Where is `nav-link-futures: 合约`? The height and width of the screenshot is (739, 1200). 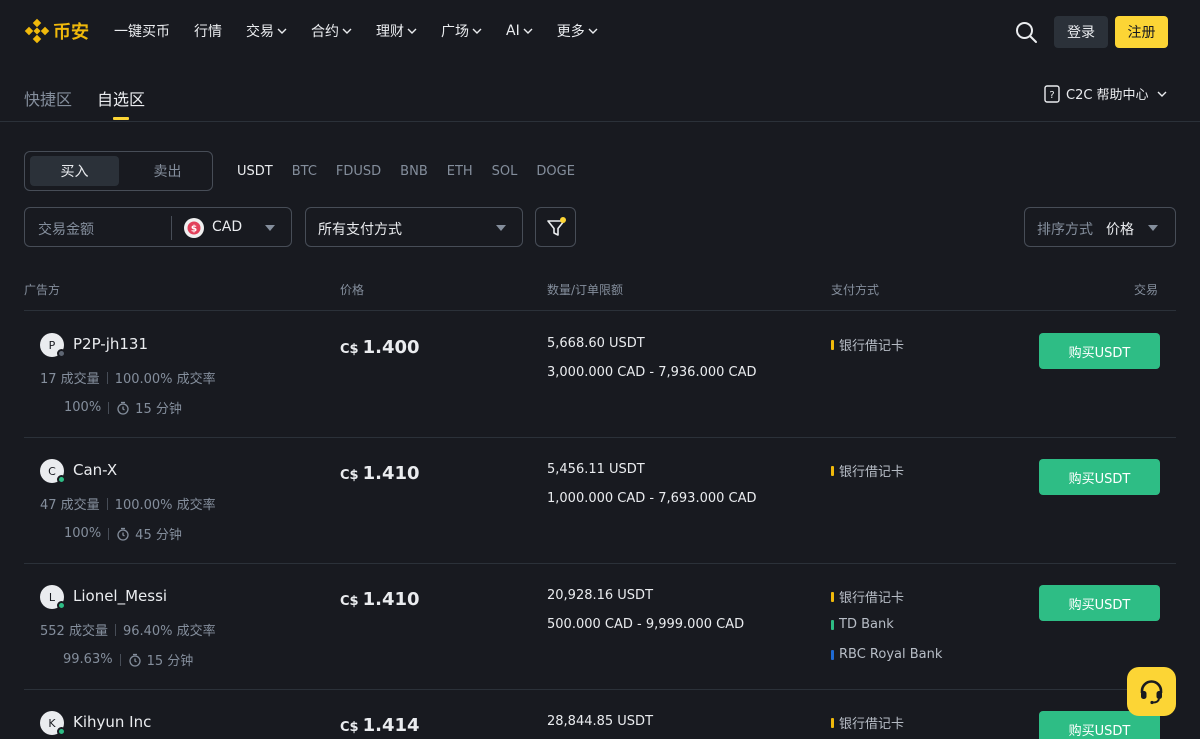 nav-link-futures: 合约 is located at coordinates (331, 31).